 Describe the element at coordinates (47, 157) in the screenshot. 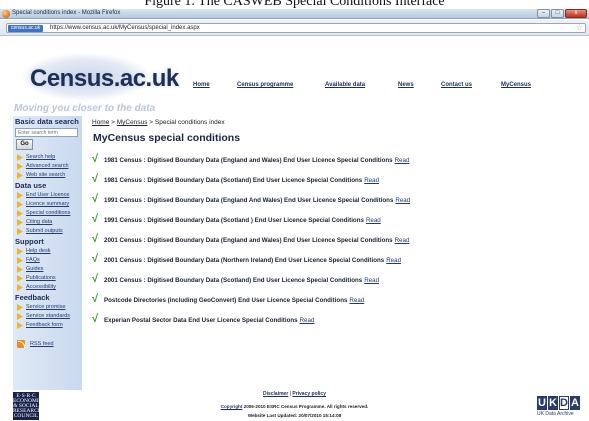

I see `sidebar-link: Search help` at that location.